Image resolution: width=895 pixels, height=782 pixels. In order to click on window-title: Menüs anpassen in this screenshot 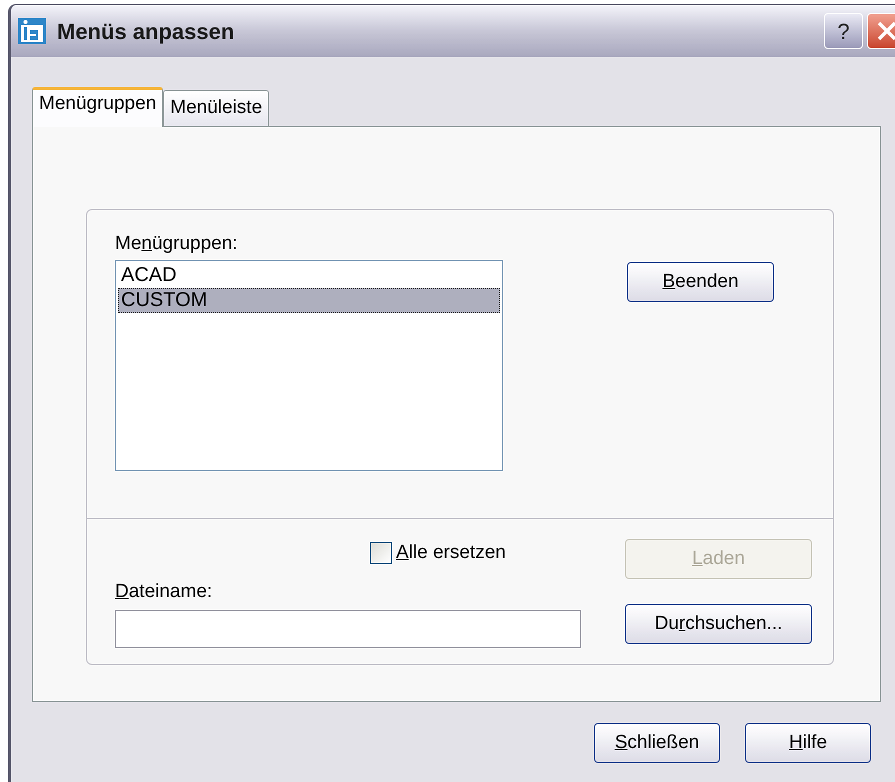, I will do `click(145, 32)`.